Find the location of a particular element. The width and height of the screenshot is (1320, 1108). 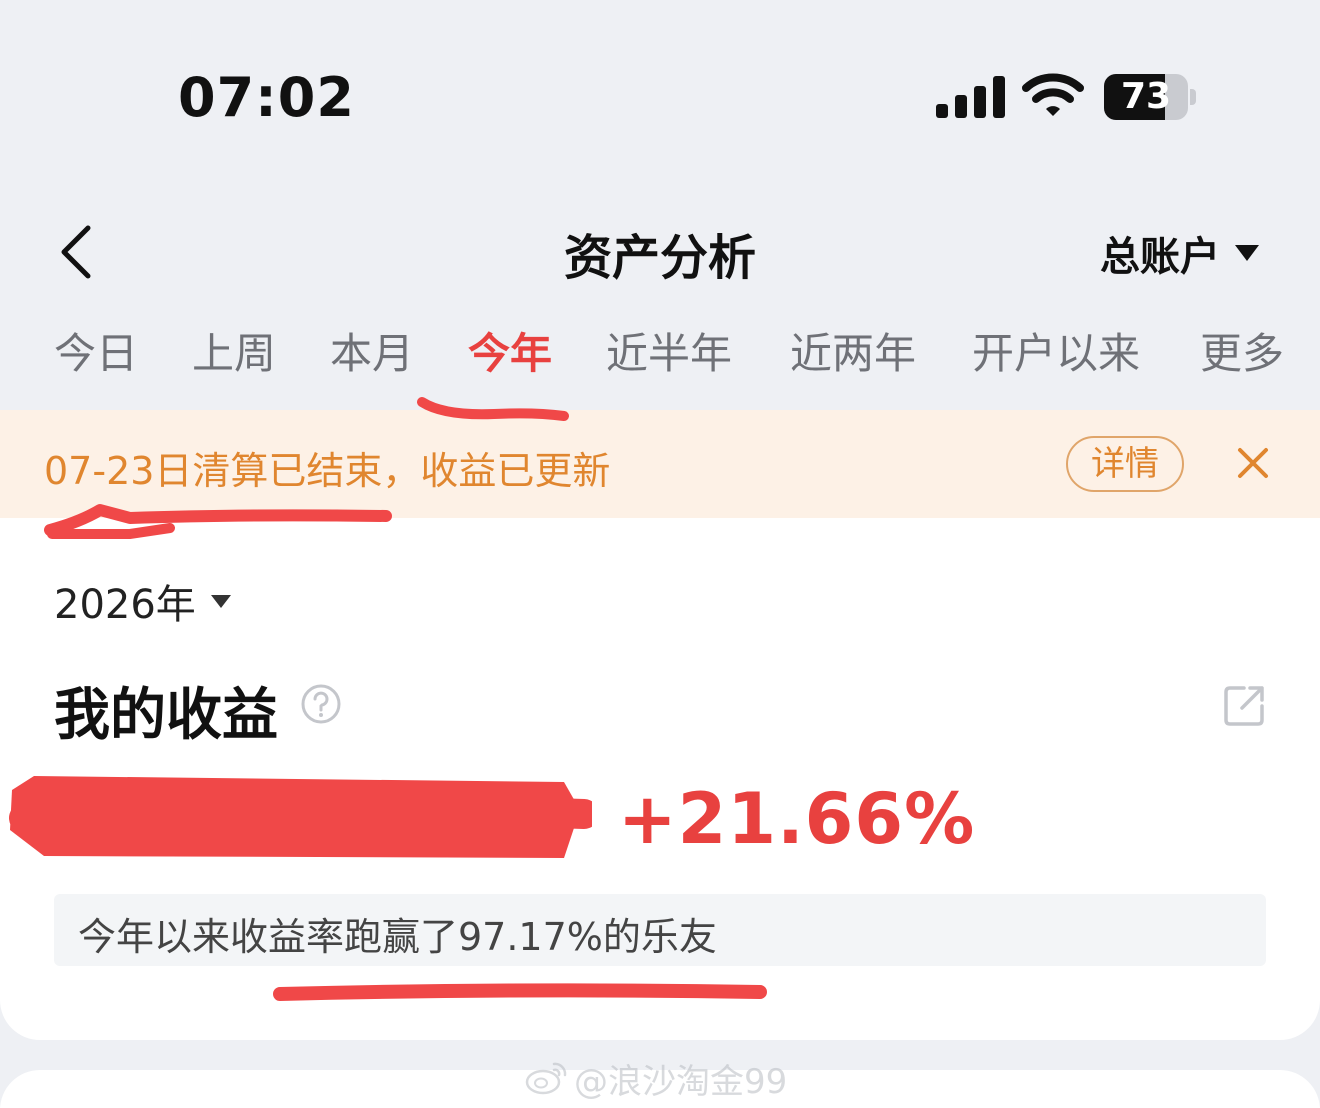

settlement-notice: 07-23日清算已结束，收益已更新 详情 is located at coordinates (660, 464).